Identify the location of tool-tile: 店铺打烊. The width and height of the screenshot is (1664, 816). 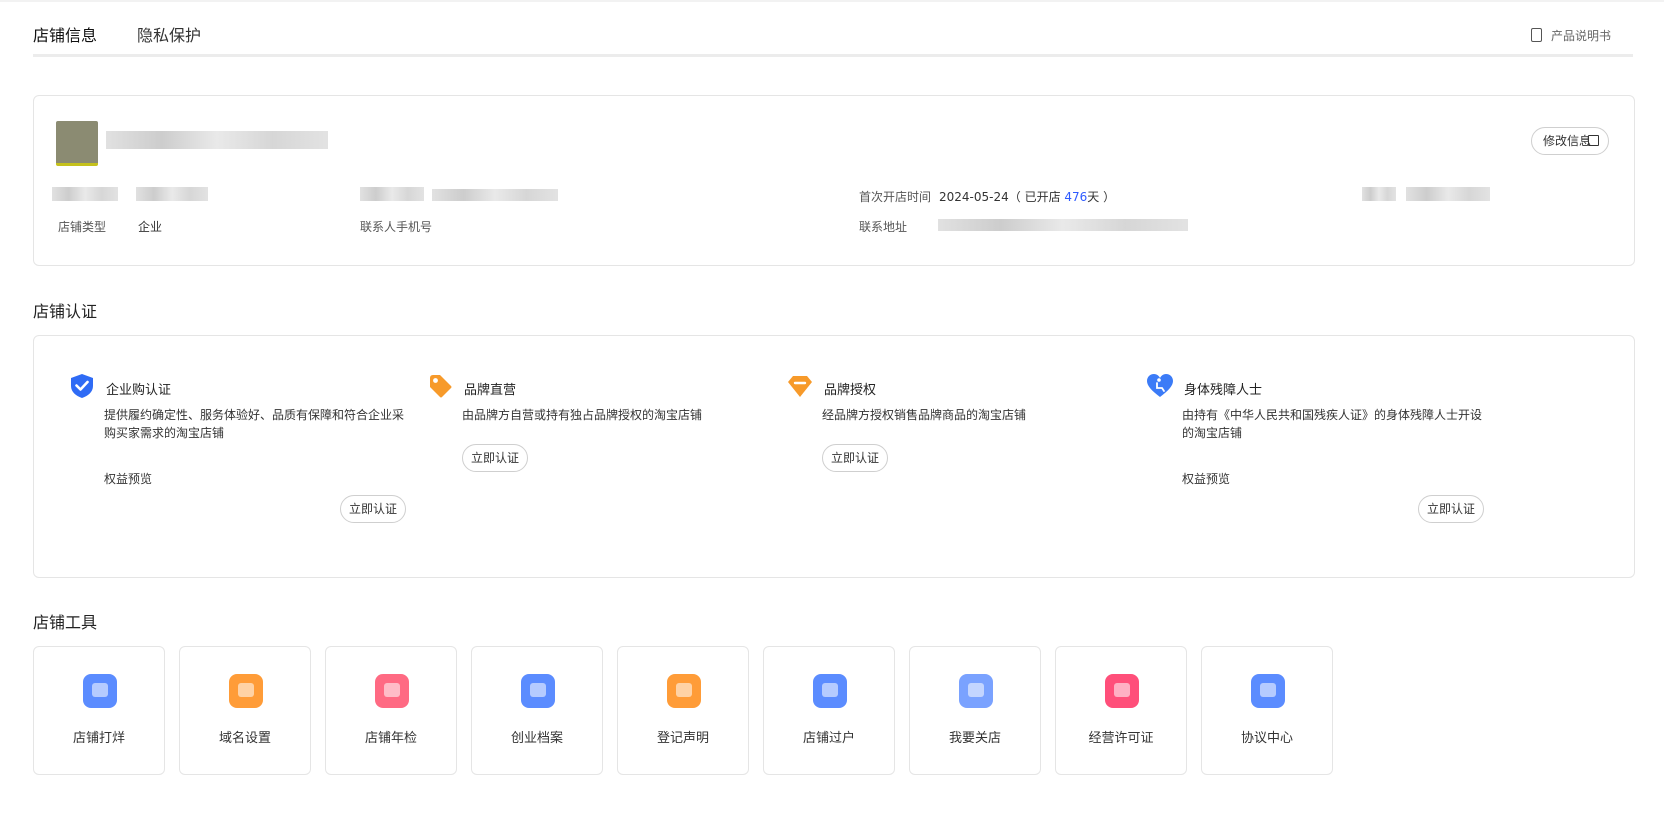
(99, 710).